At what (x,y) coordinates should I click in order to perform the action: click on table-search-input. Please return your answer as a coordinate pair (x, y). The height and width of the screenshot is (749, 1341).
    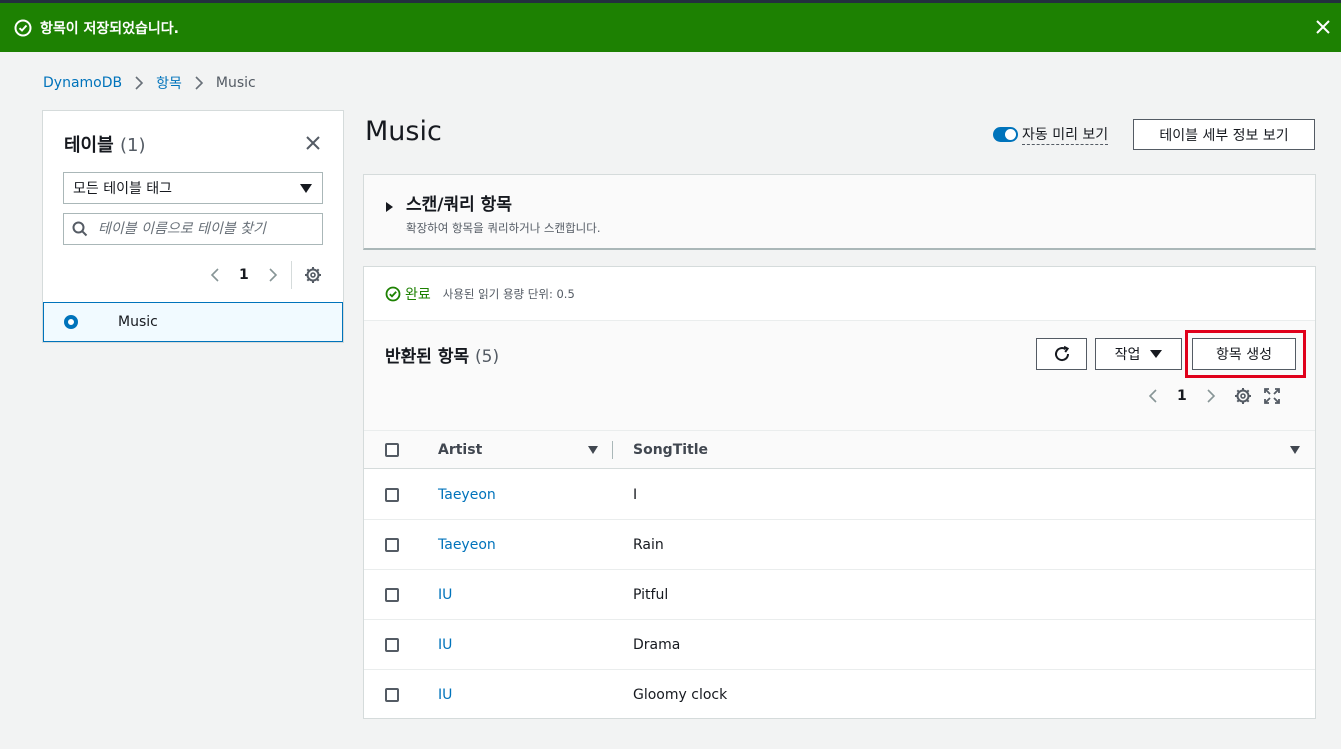
    Looking at the image, I should click on (198, 229).